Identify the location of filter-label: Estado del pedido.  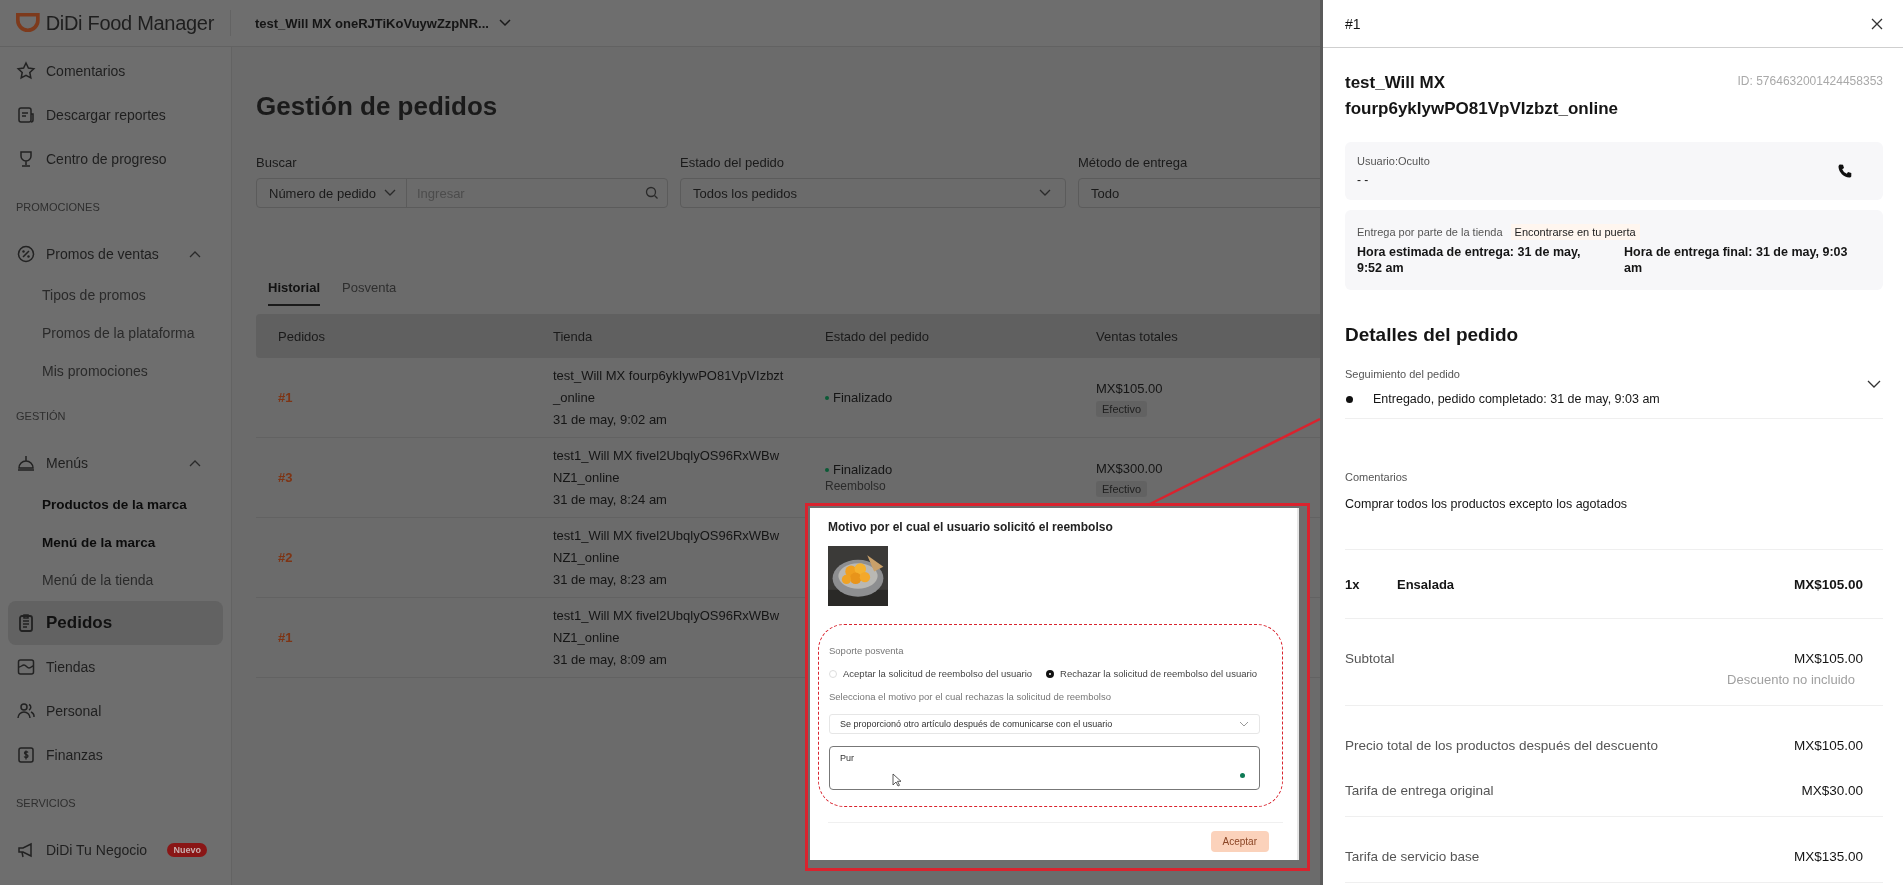
(733, 162).